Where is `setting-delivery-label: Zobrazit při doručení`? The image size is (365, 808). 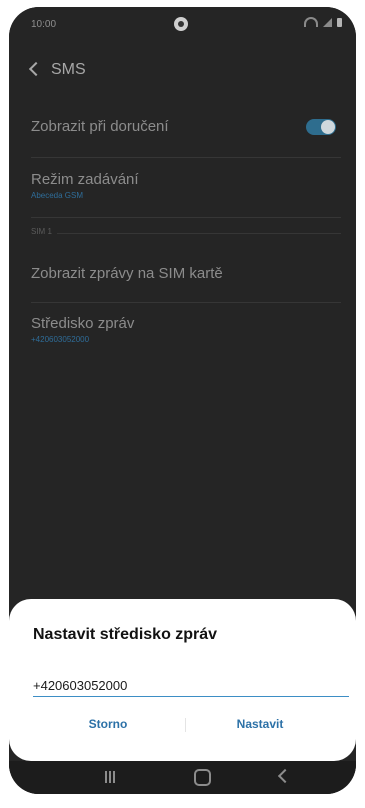 setting-delivery-label: Zobrazit při doručení is located at coordinates (100, 126).